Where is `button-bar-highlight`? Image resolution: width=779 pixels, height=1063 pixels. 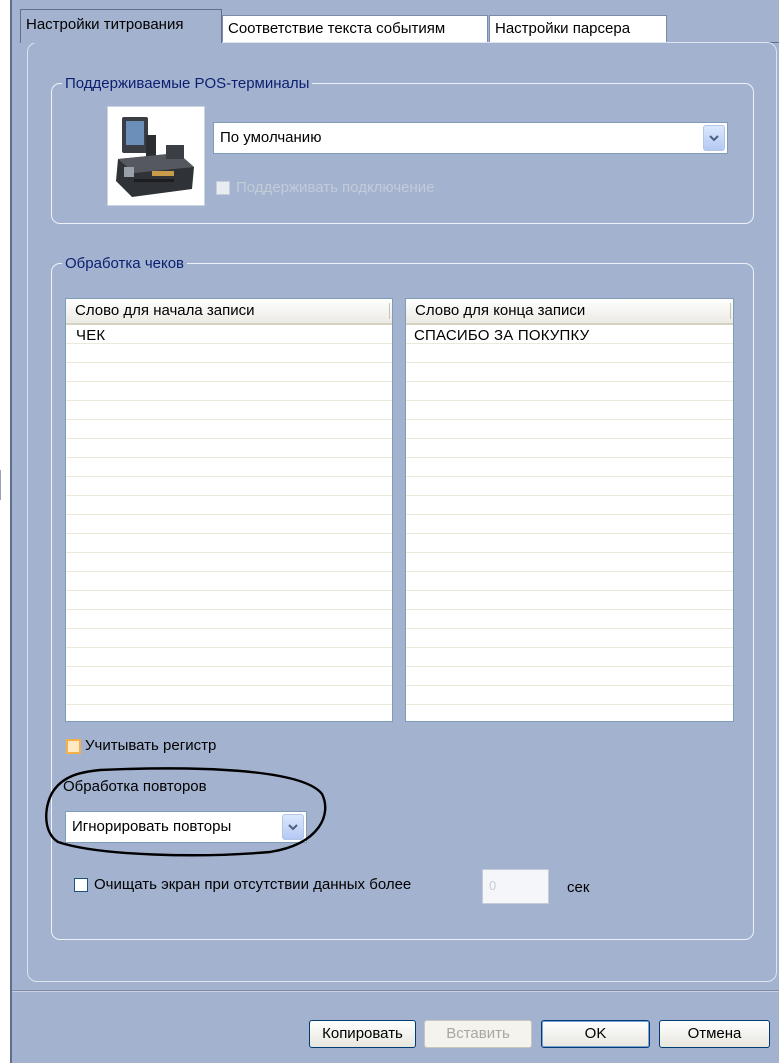
button-bar-highlight is located at coordinates (395, 991).